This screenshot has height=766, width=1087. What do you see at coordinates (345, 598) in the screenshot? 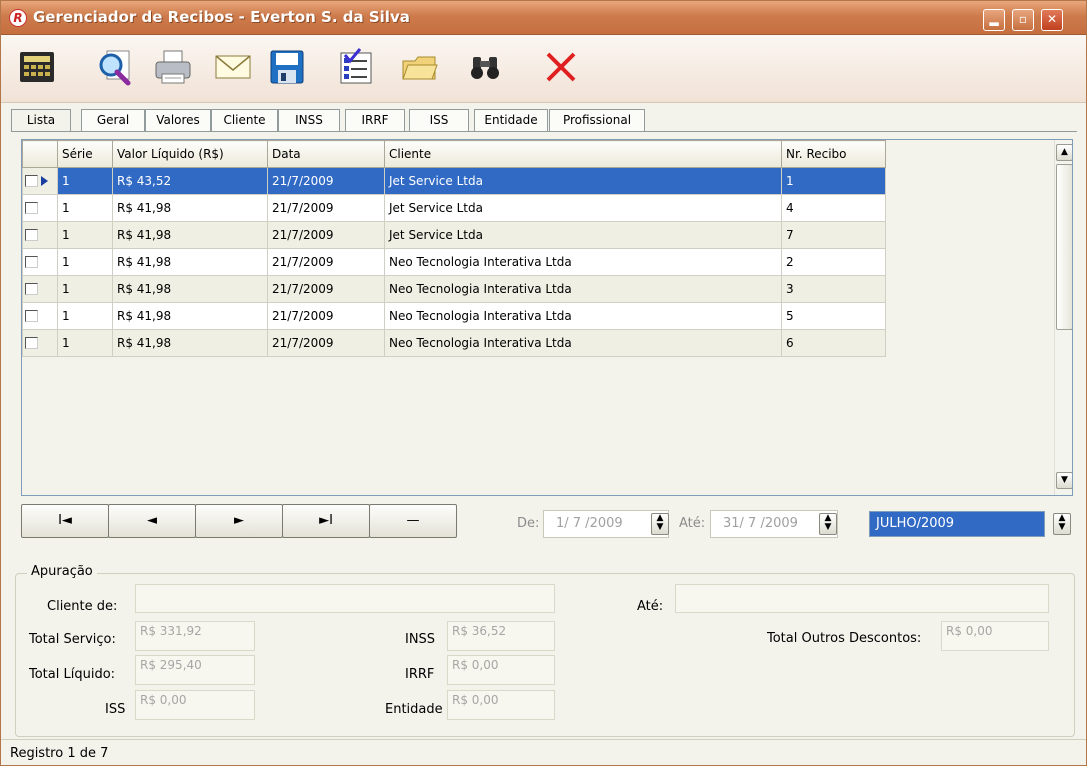
I see `cliente-de-input` at bounding box center [345, 598].